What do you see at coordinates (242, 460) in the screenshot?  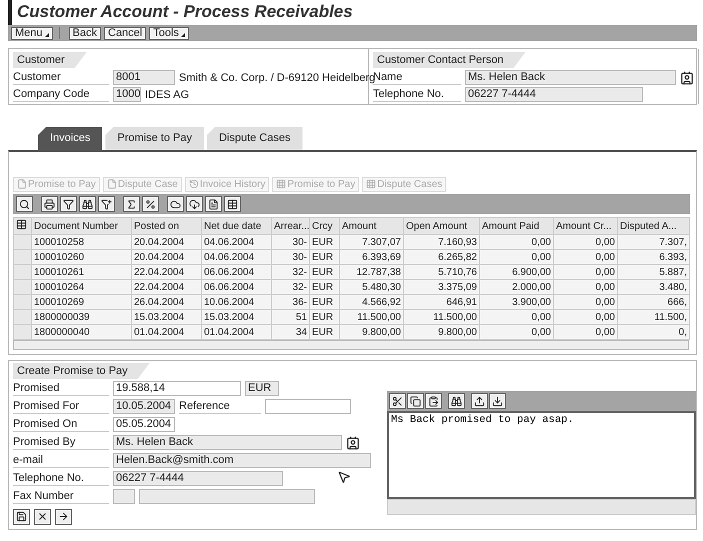 I see `input-field: Helen.Back@smith.com` at bounding box center [242, 460].